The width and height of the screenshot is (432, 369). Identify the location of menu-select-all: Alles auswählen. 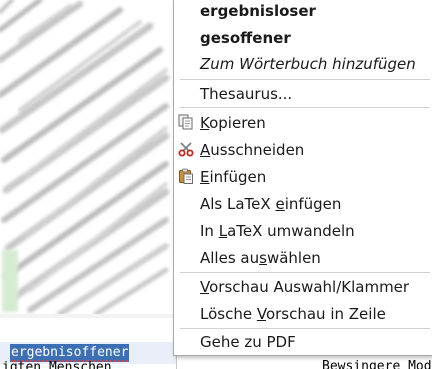
(303, 257).